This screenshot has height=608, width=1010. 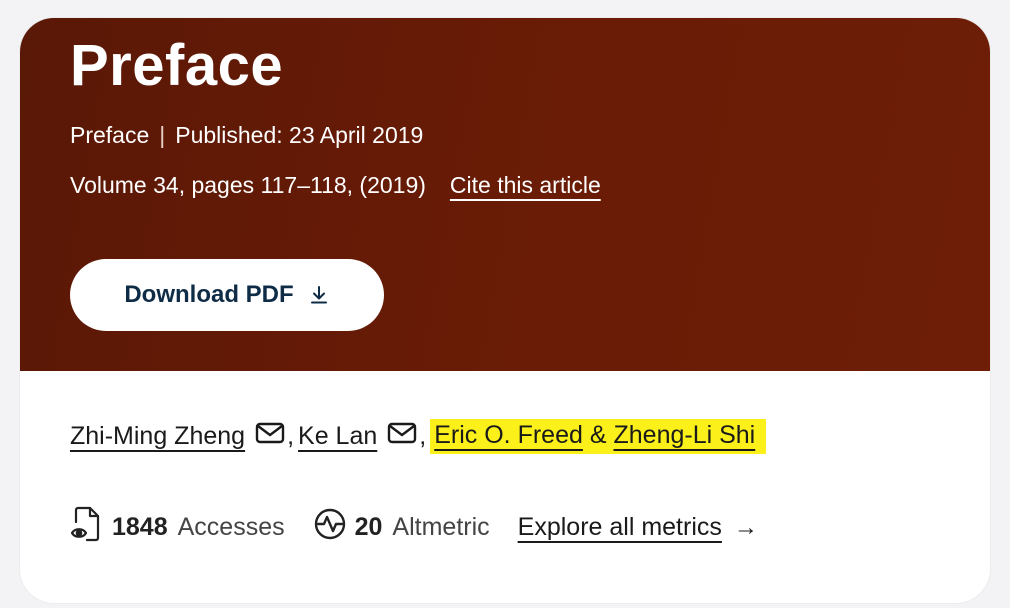 I want to click on article-title: Preface, so click(x=177, y=65).